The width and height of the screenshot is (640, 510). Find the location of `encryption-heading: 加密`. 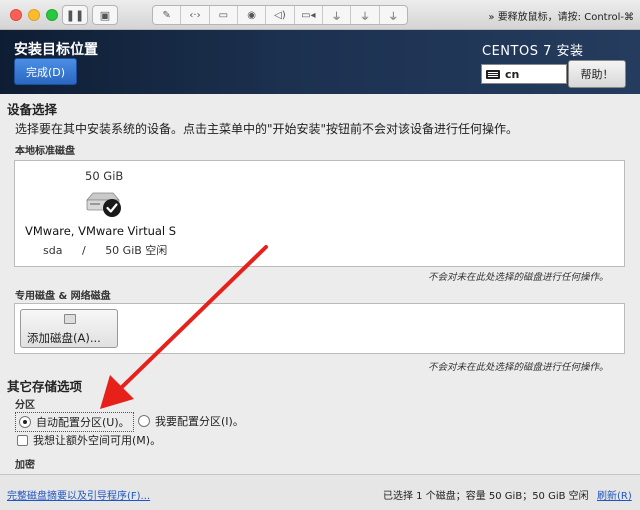

encryption-heading: 加密 is located at coordinates (25, 465).